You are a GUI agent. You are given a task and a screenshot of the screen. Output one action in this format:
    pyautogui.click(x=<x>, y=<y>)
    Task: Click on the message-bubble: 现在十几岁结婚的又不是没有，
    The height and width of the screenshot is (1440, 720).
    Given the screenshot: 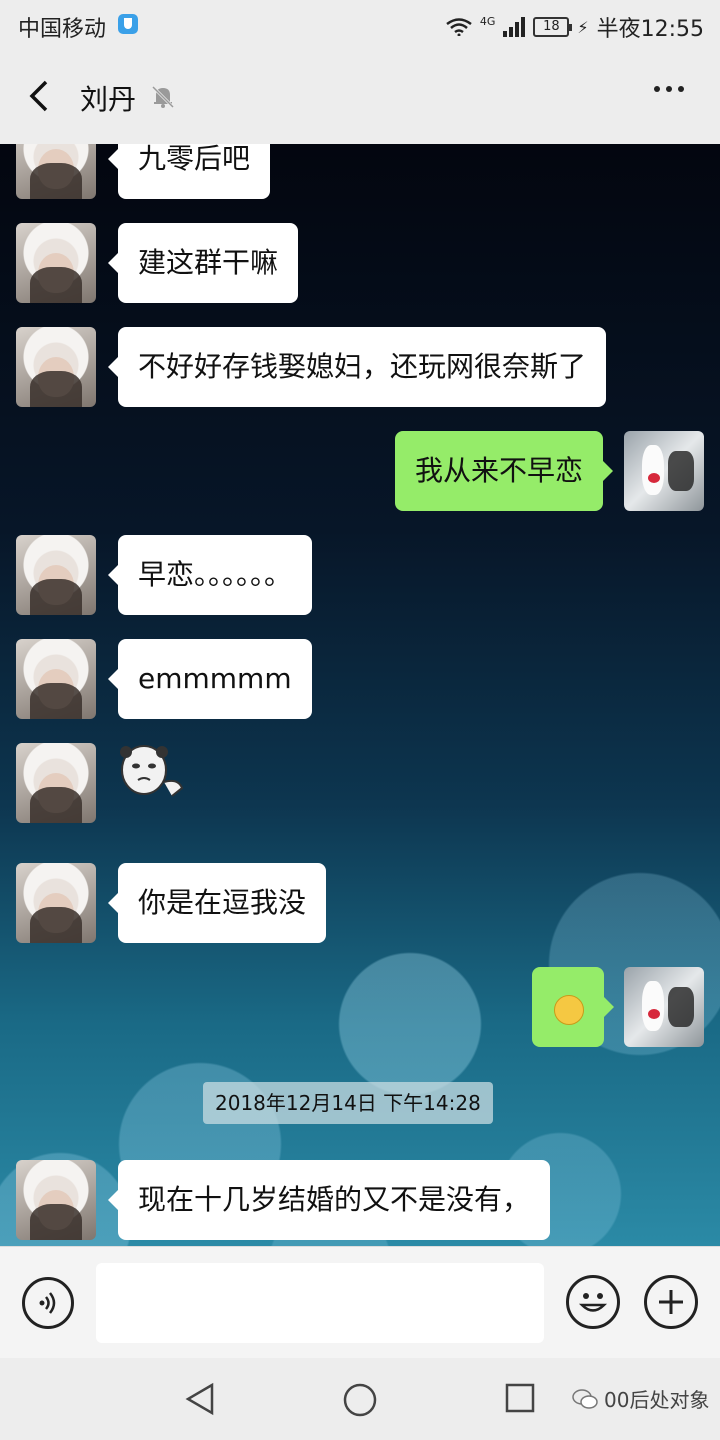 What is the action you would take?
    pyautogui.click(x=329, y=1200)
    